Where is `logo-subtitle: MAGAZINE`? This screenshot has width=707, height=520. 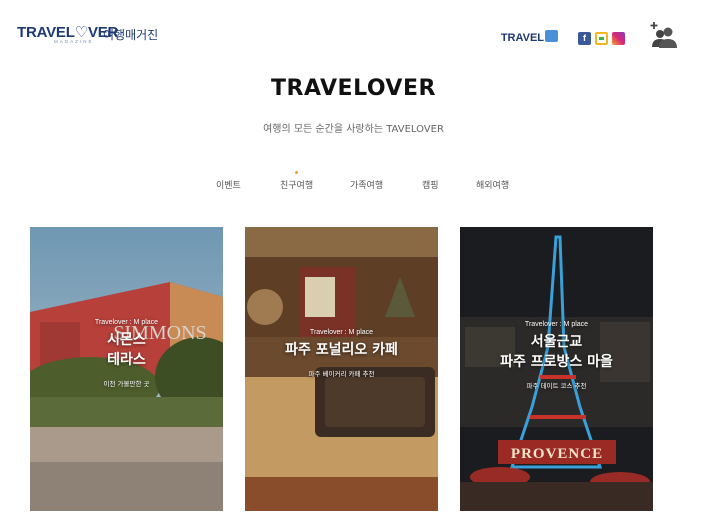
logo-subtitle: MAGAZINE is located at coordinates (74, 41).